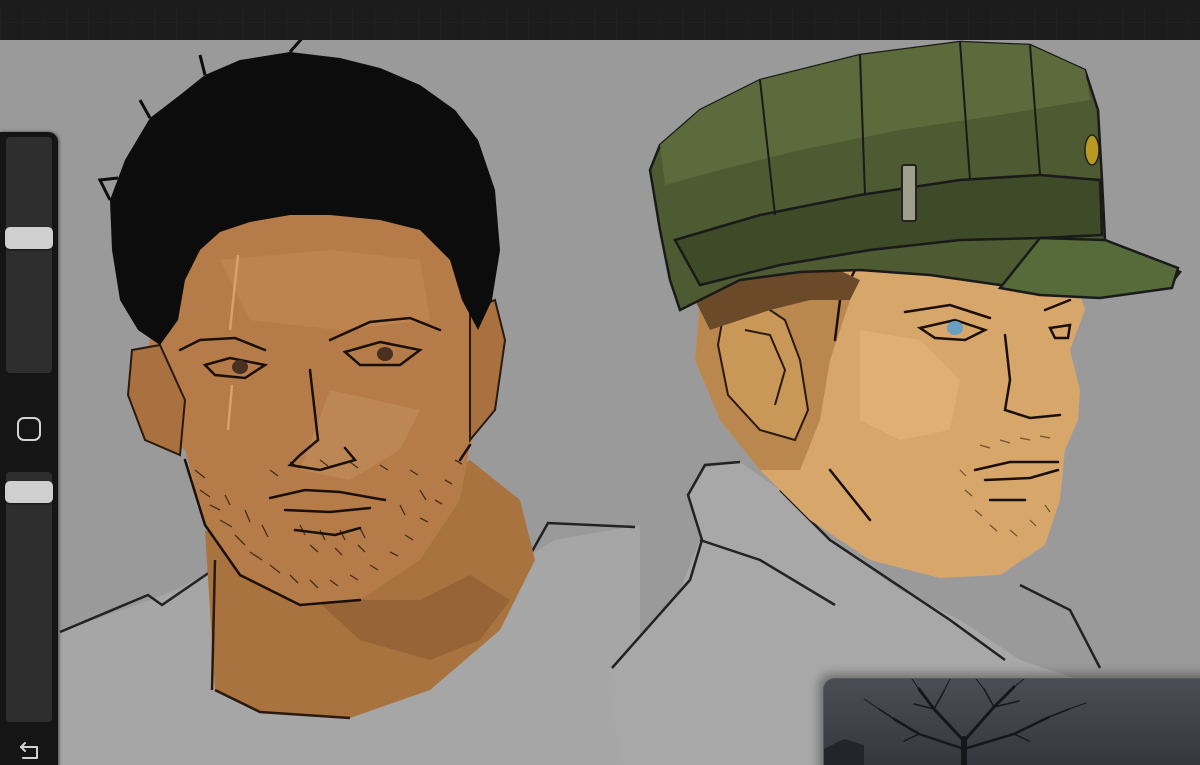 The width and height of the screenshot is (1200, 765). Describe the element at coordinates (29, 255) in the screenshot. I see `brush-size-slider` at that location.